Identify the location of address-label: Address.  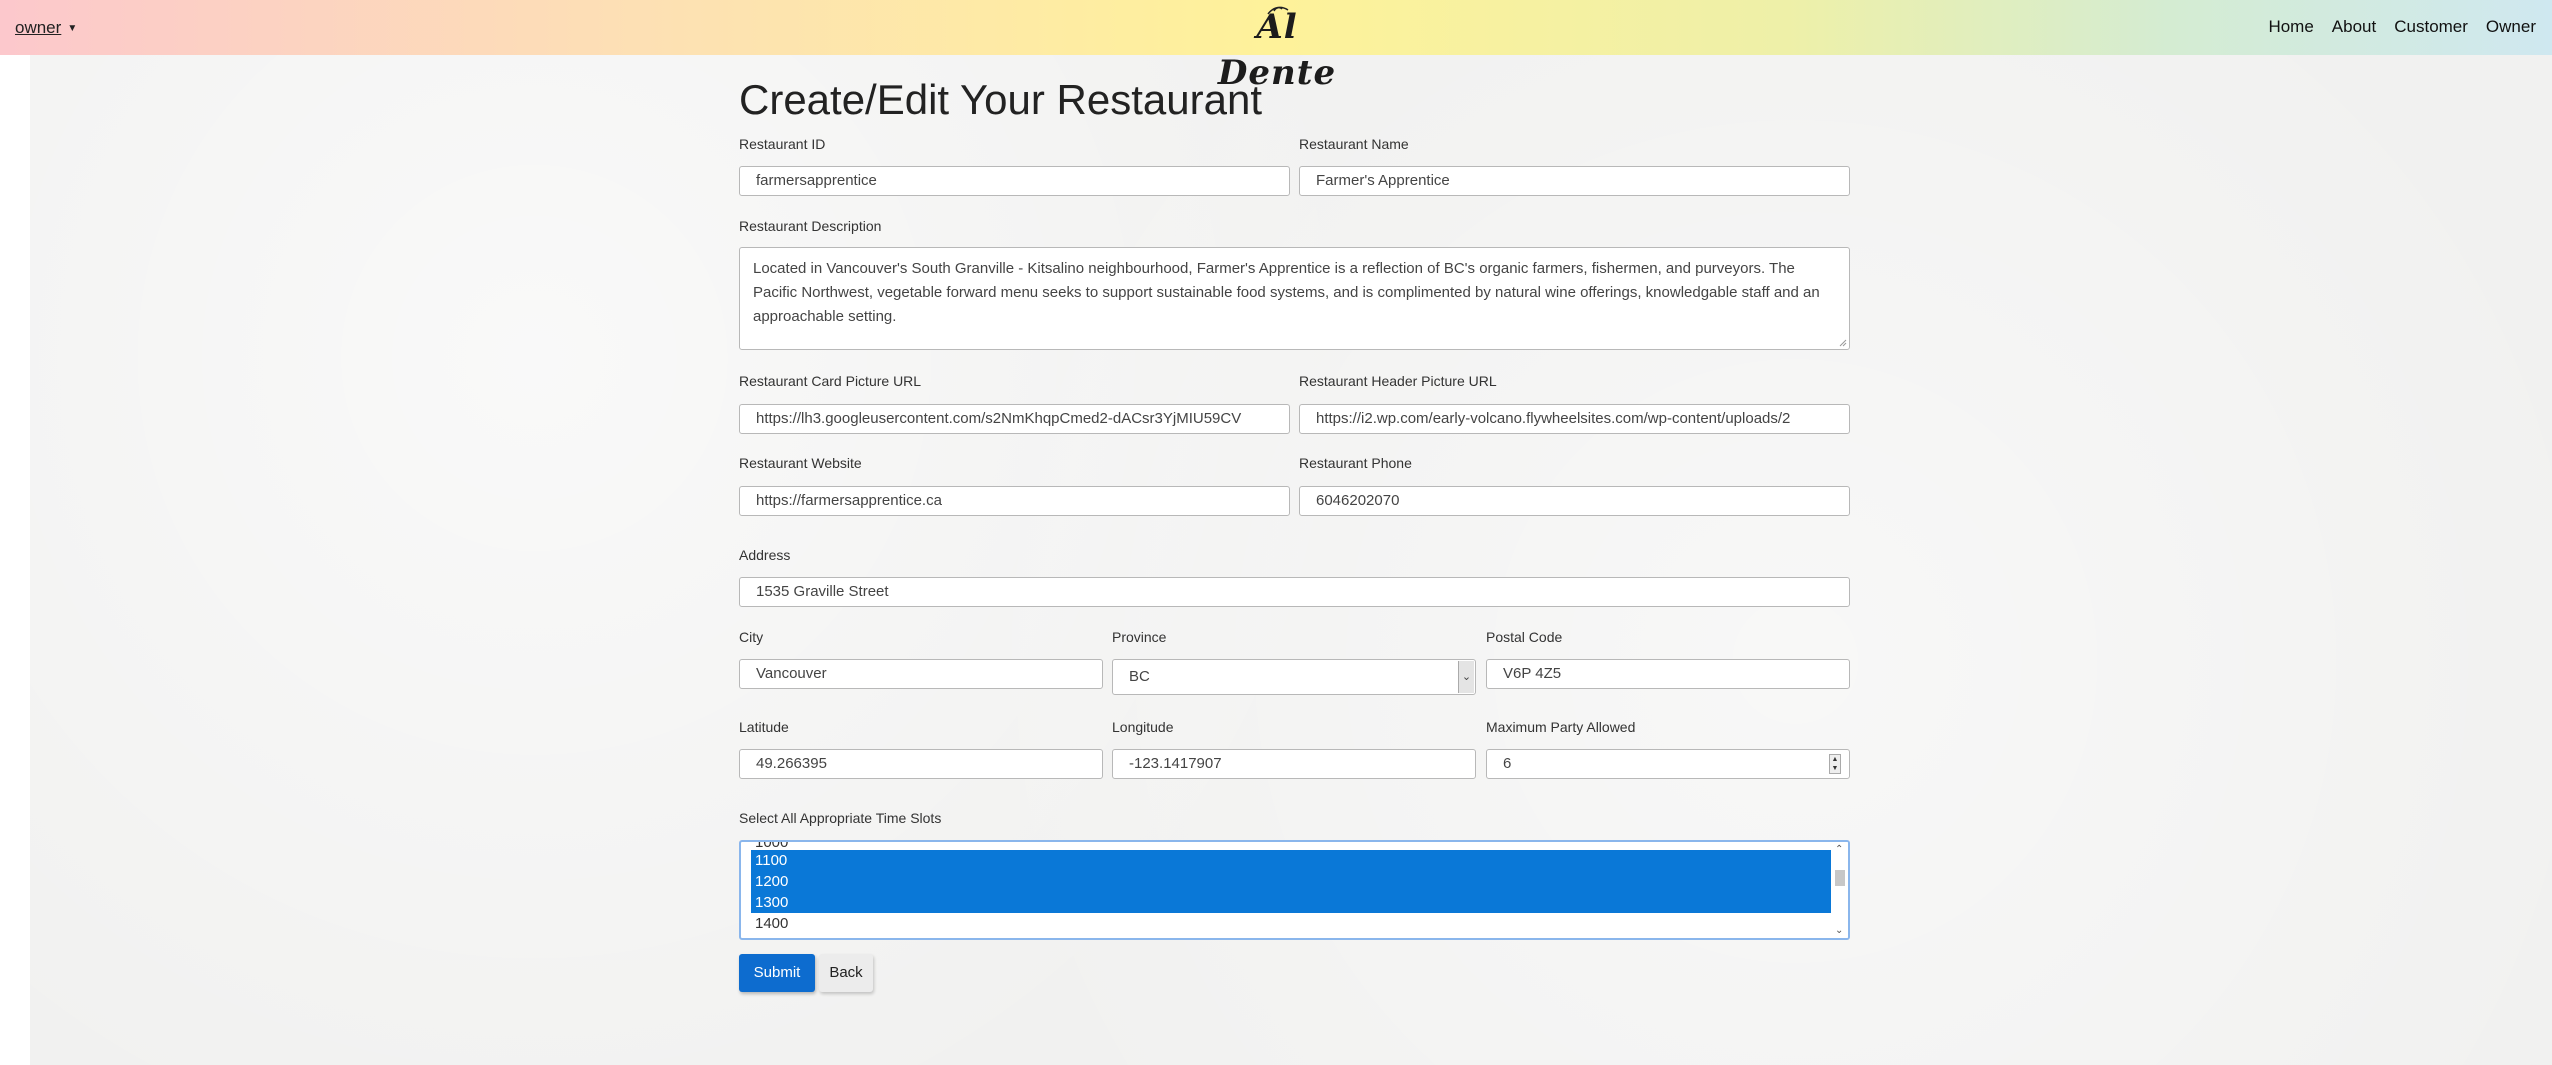
(765, 555).